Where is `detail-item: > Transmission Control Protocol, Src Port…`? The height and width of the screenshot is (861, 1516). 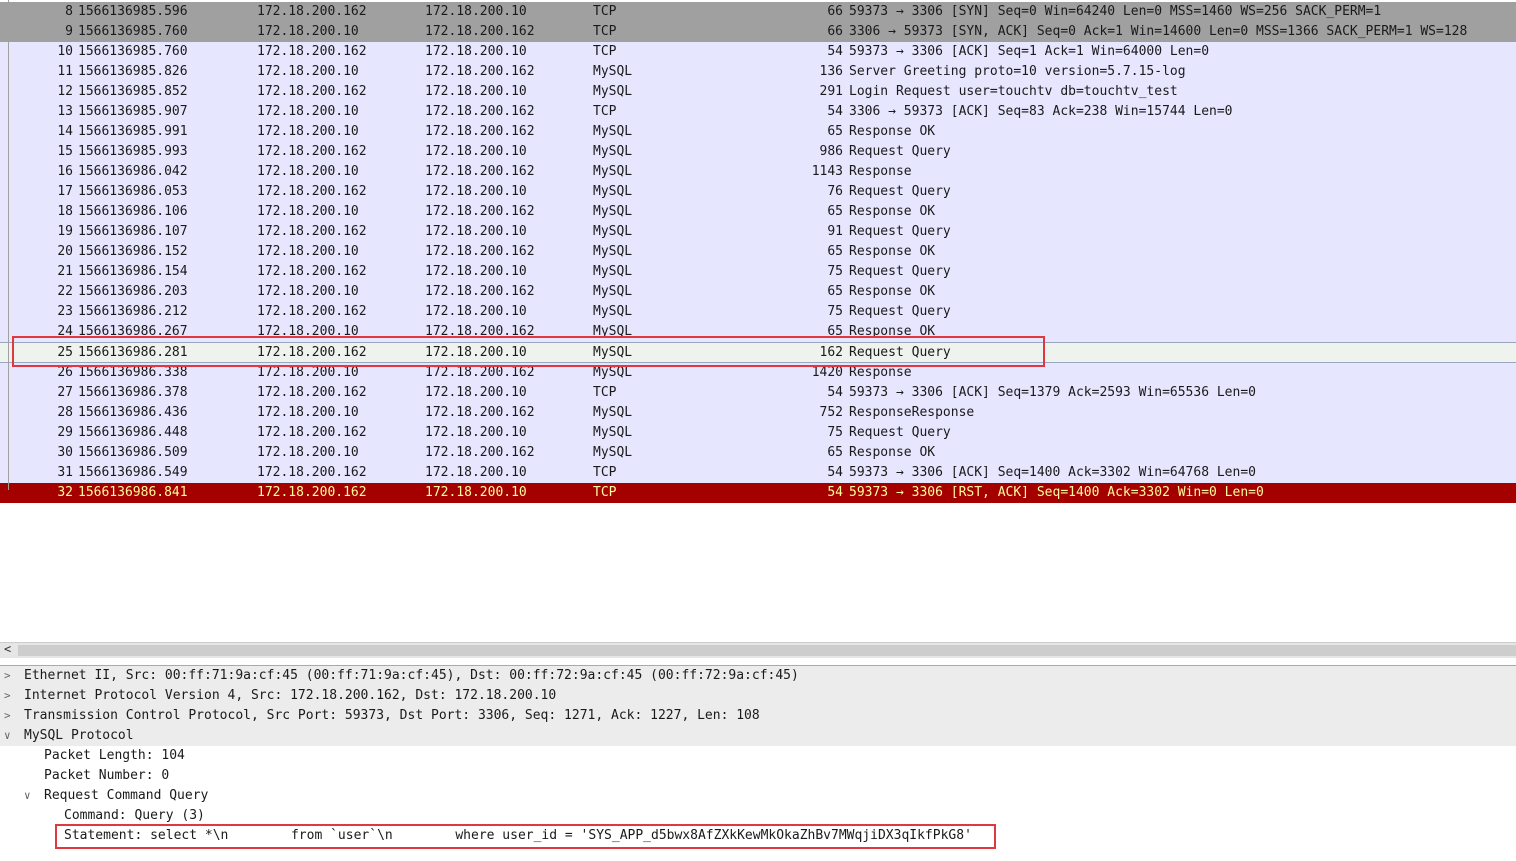
detail-item: > Transmission Control Protocol, Src Port… is located at coordinates (758, 716).